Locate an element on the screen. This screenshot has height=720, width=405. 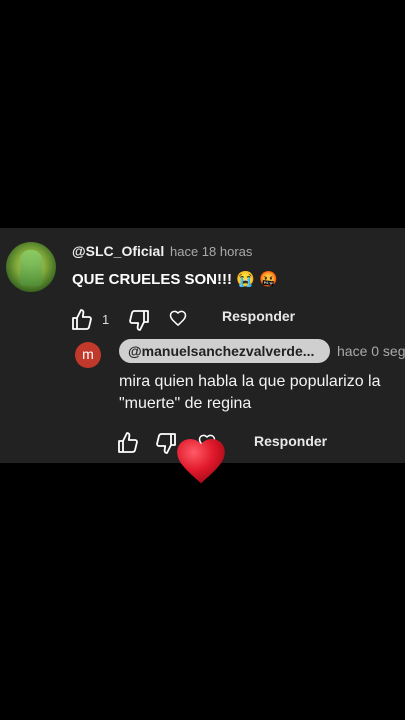
avatar is located at coordinates (31, 267).